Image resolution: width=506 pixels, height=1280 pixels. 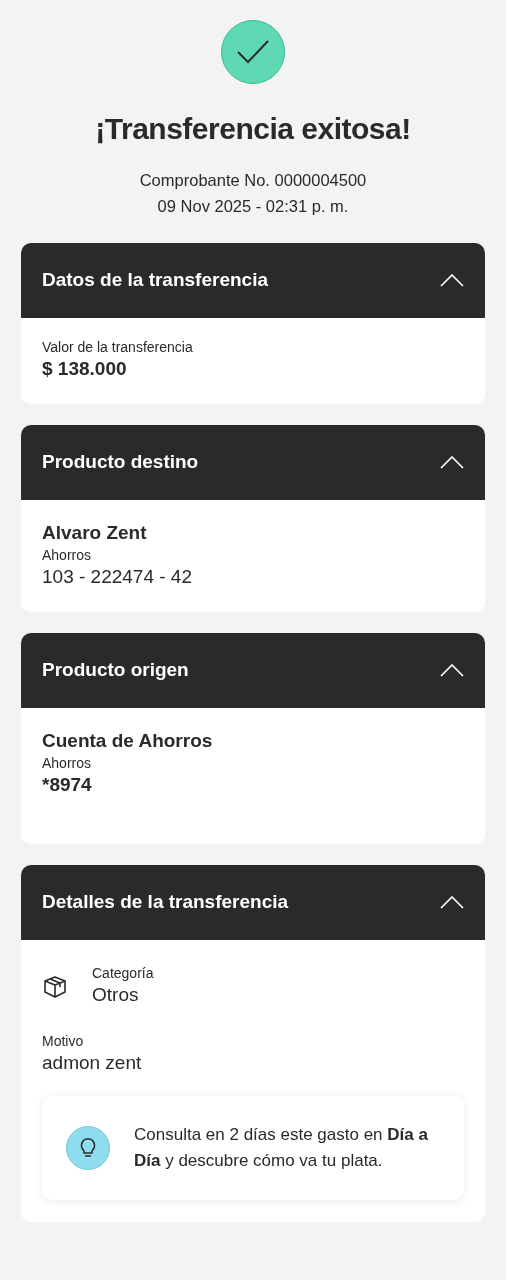 I want to click on field-value: admon zent, so click(x=92, y=1063).